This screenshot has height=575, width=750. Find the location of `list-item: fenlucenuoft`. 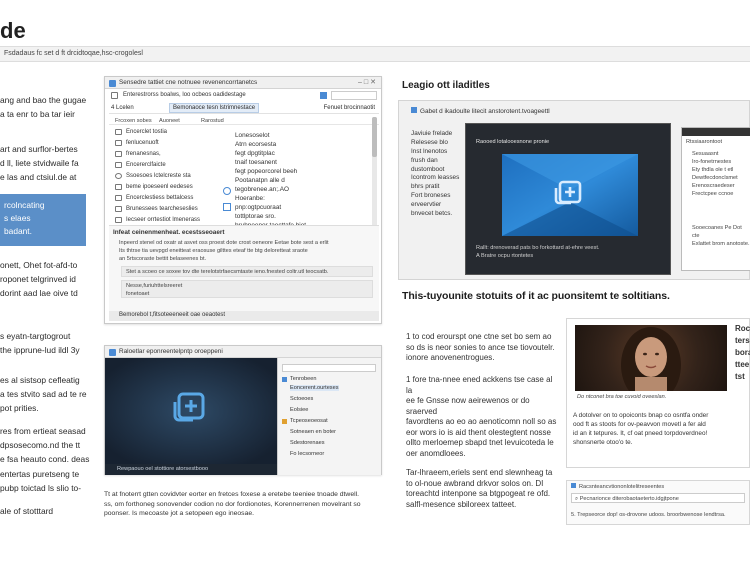

list-item: fenlucenuoft is located at coordinates (137, 143).